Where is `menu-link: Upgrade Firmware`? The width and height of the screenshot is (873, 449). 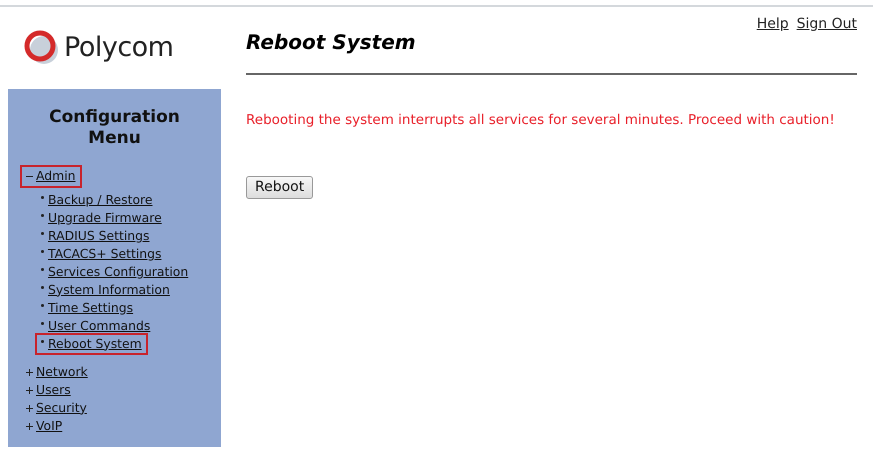
menu-link: Upgrade Firmware is located at coordinates (105, 218).